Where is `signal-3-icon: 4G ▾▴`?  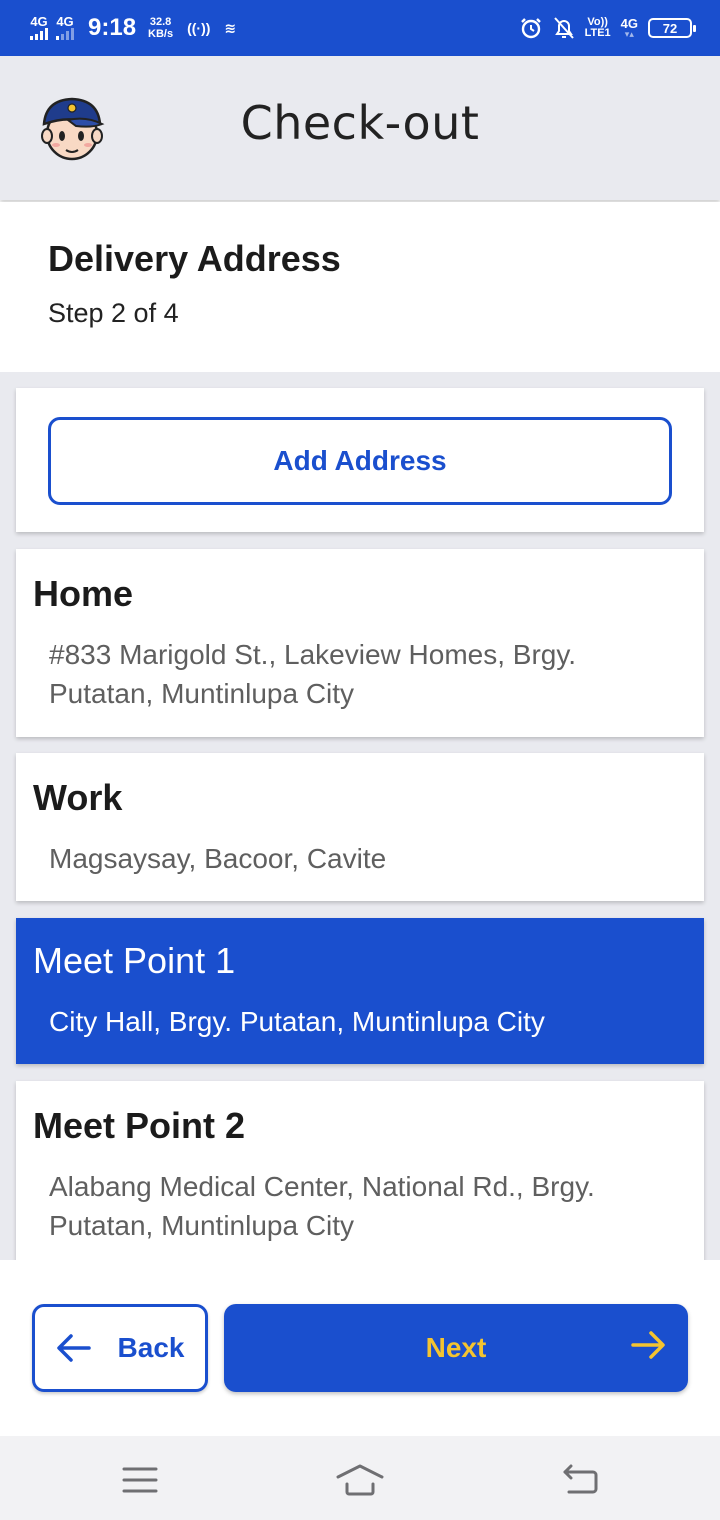 signal-3-icon: 4G ▾▴ is located at coordinates (629, 27).